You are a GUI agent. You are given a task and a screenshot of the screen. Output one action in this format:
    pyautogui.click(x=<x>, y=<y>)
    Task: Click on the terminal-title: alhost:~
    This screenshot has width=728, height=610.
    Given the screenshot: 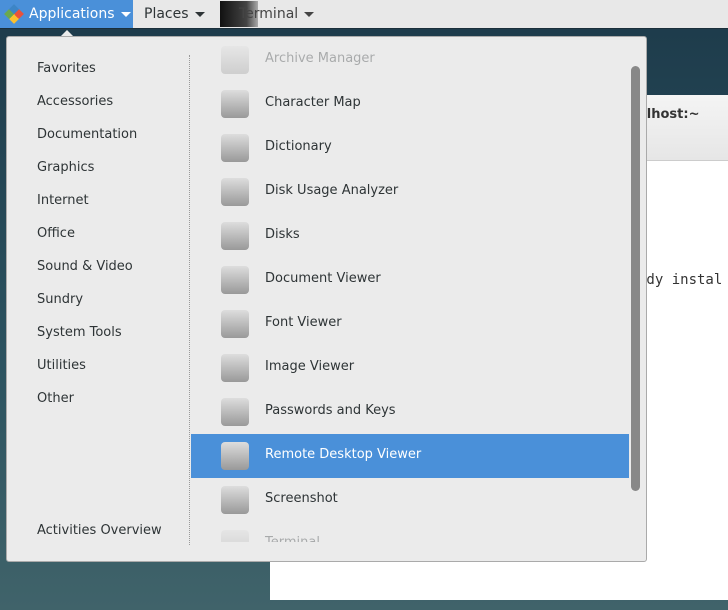 What is the action you would take?
    pyautogui.click(x=669, y=114)
    